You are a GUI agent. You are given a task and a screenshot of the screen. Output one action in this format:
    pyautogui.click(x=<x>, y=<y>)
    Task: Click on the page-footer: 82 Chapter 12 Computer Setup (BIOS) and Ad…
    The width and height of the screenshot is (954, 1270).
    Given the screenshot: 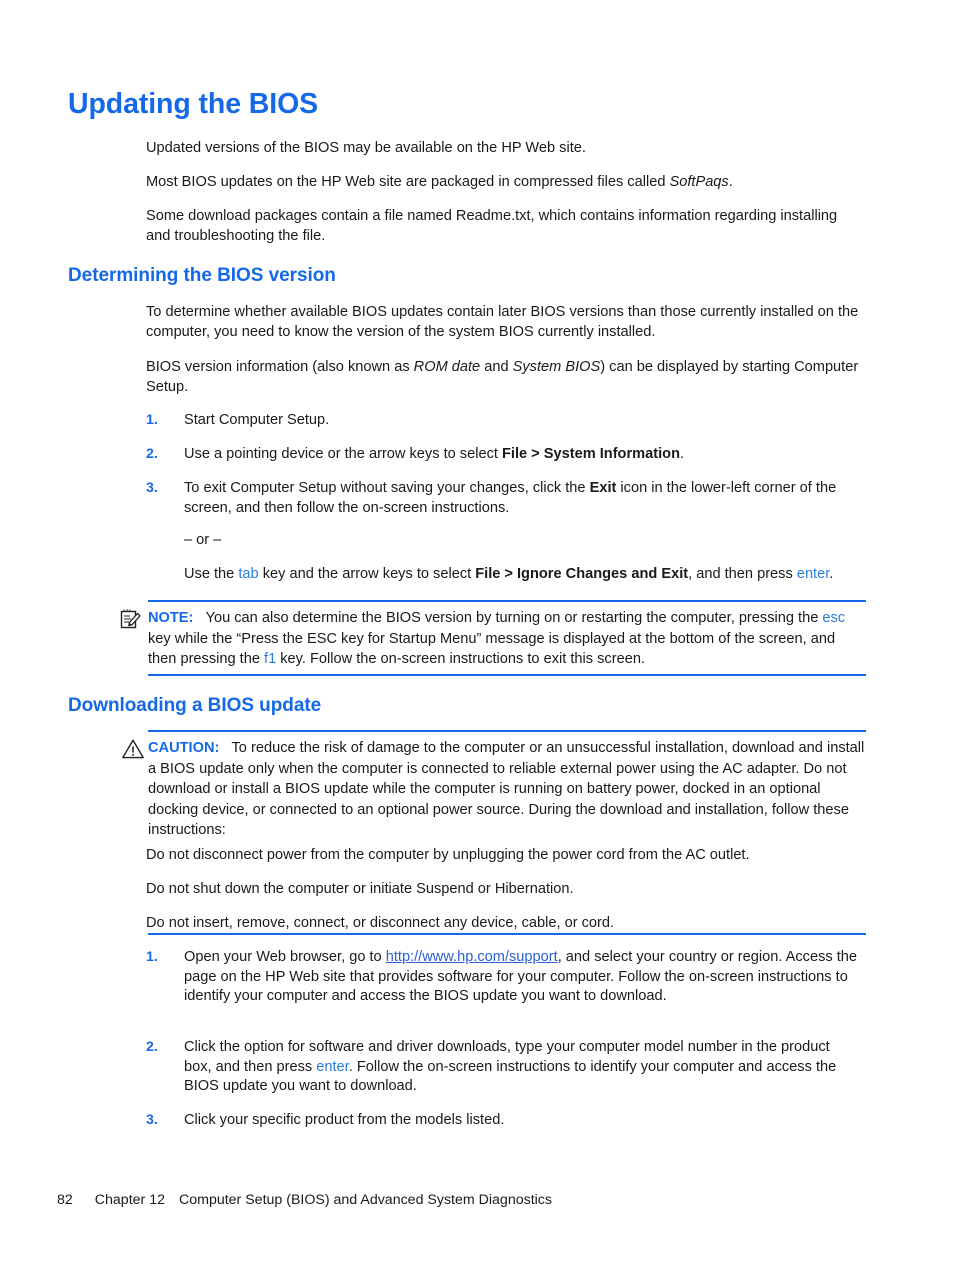 What is the action you would take?
    pyautogui.click(x=304, y=1200)
    